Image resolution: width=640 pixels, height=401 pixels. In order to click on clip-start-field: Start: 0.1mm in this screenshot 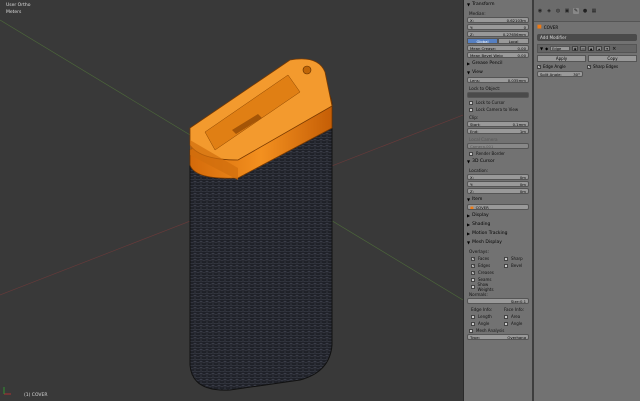, I will do `click(498, 124)`.